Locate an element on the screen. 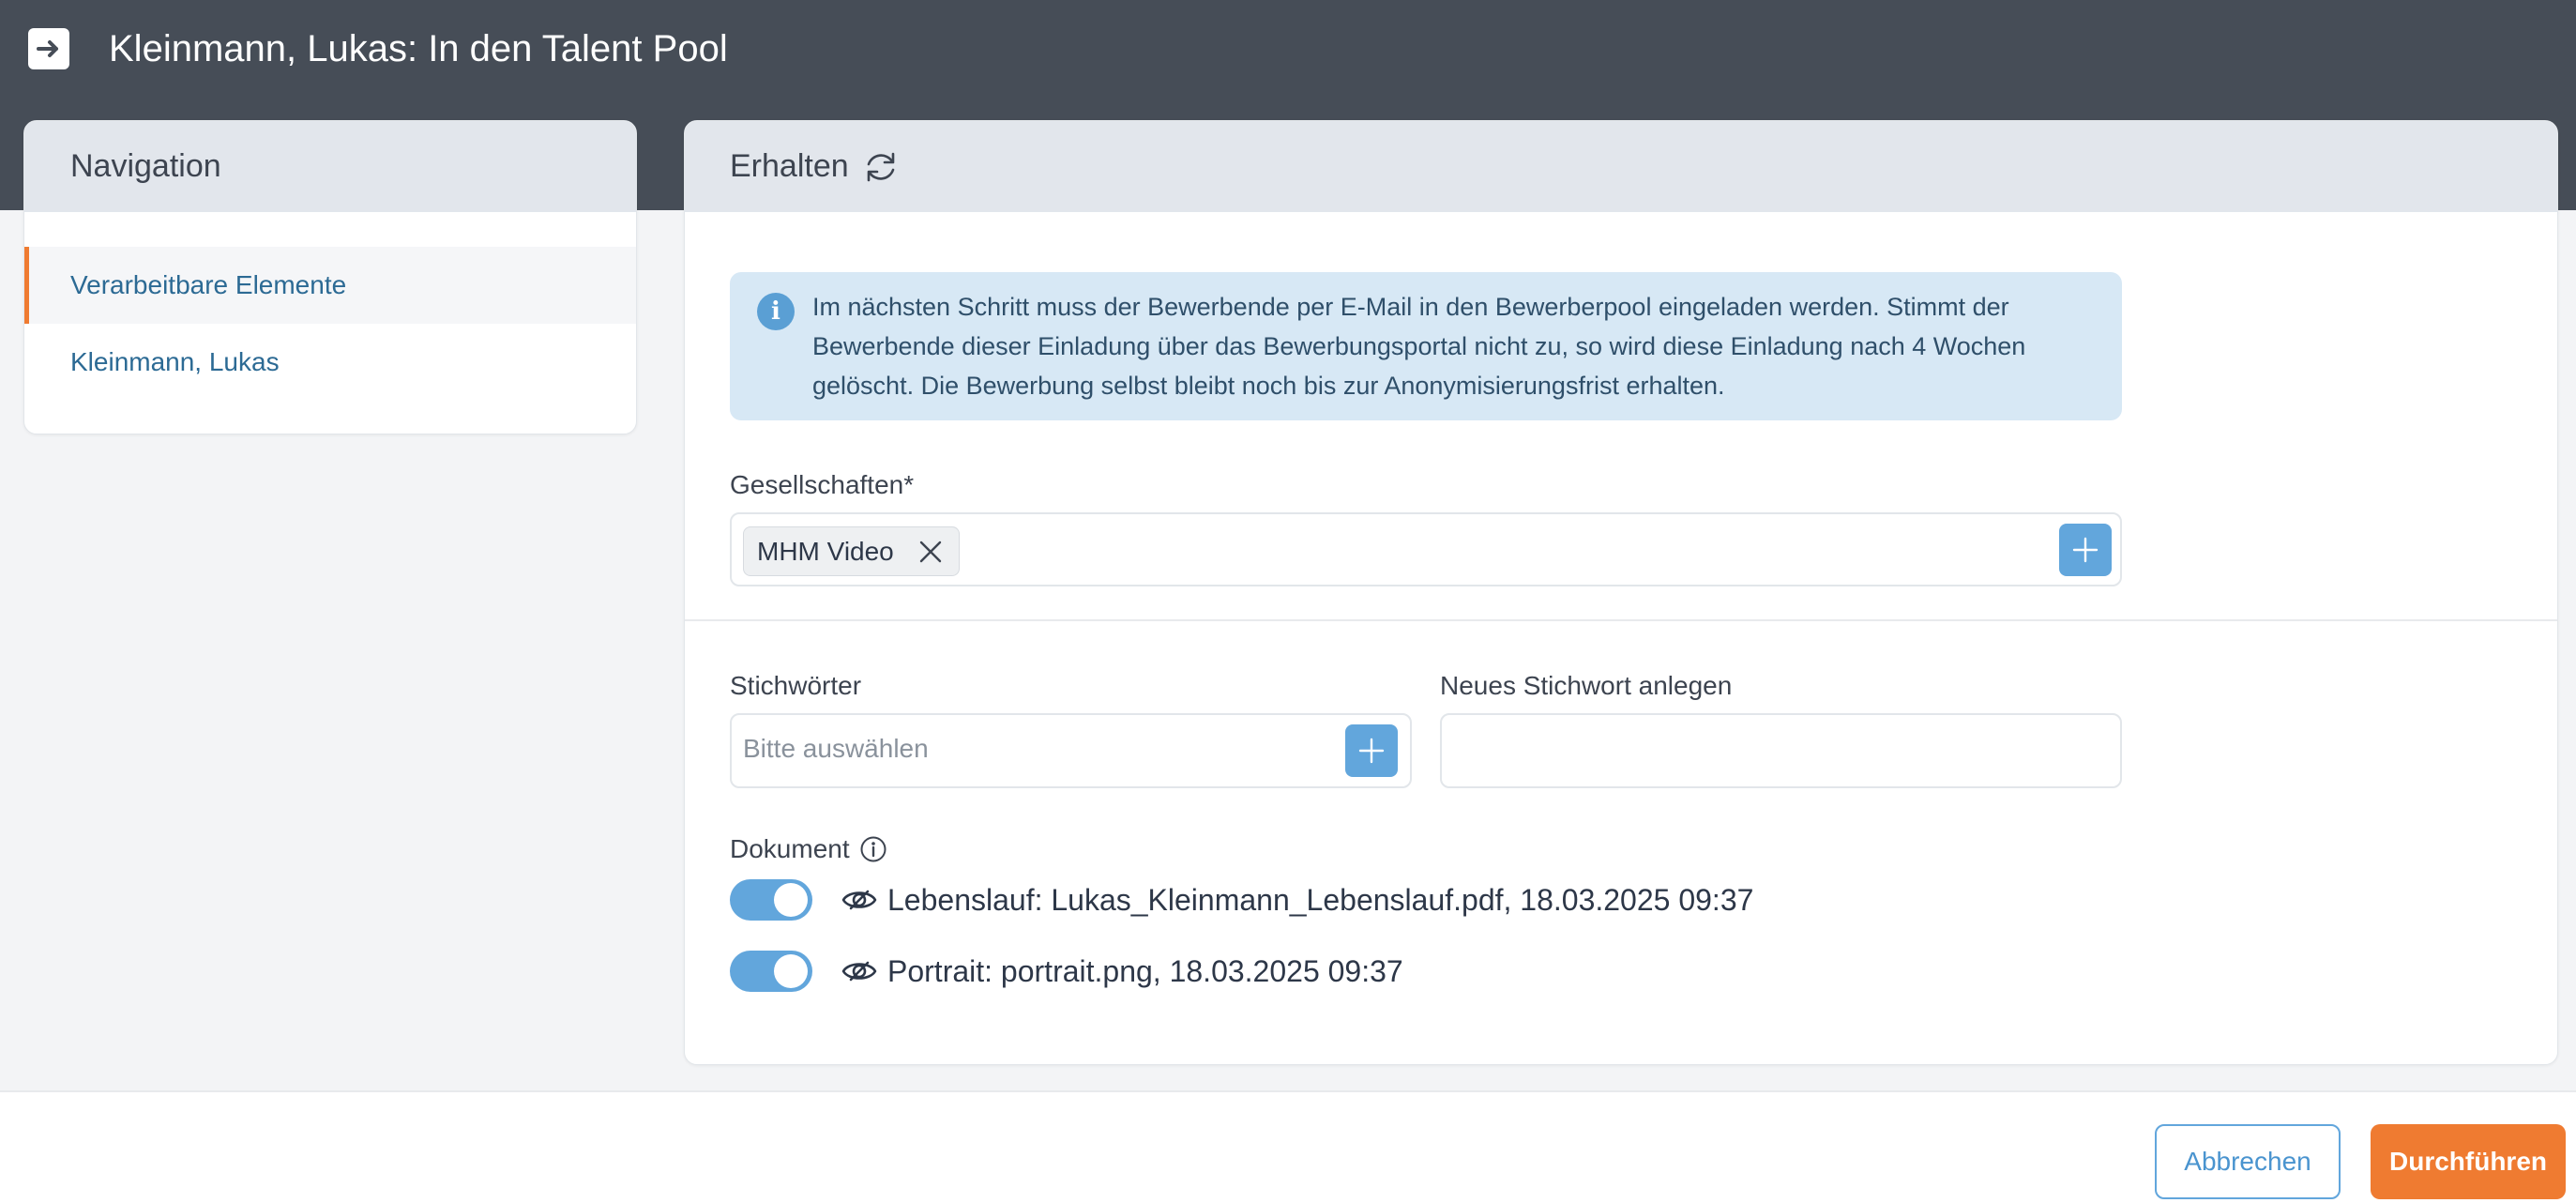  add-company-button is located at coordinates (2086, 550).